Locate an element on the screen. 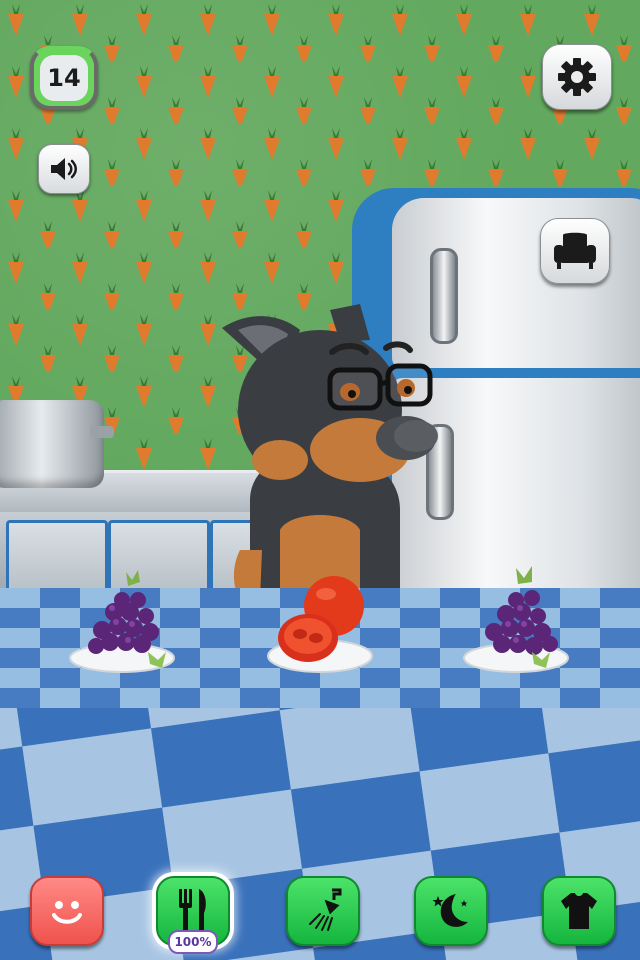  settings-button is located at coordinates (577, 77).